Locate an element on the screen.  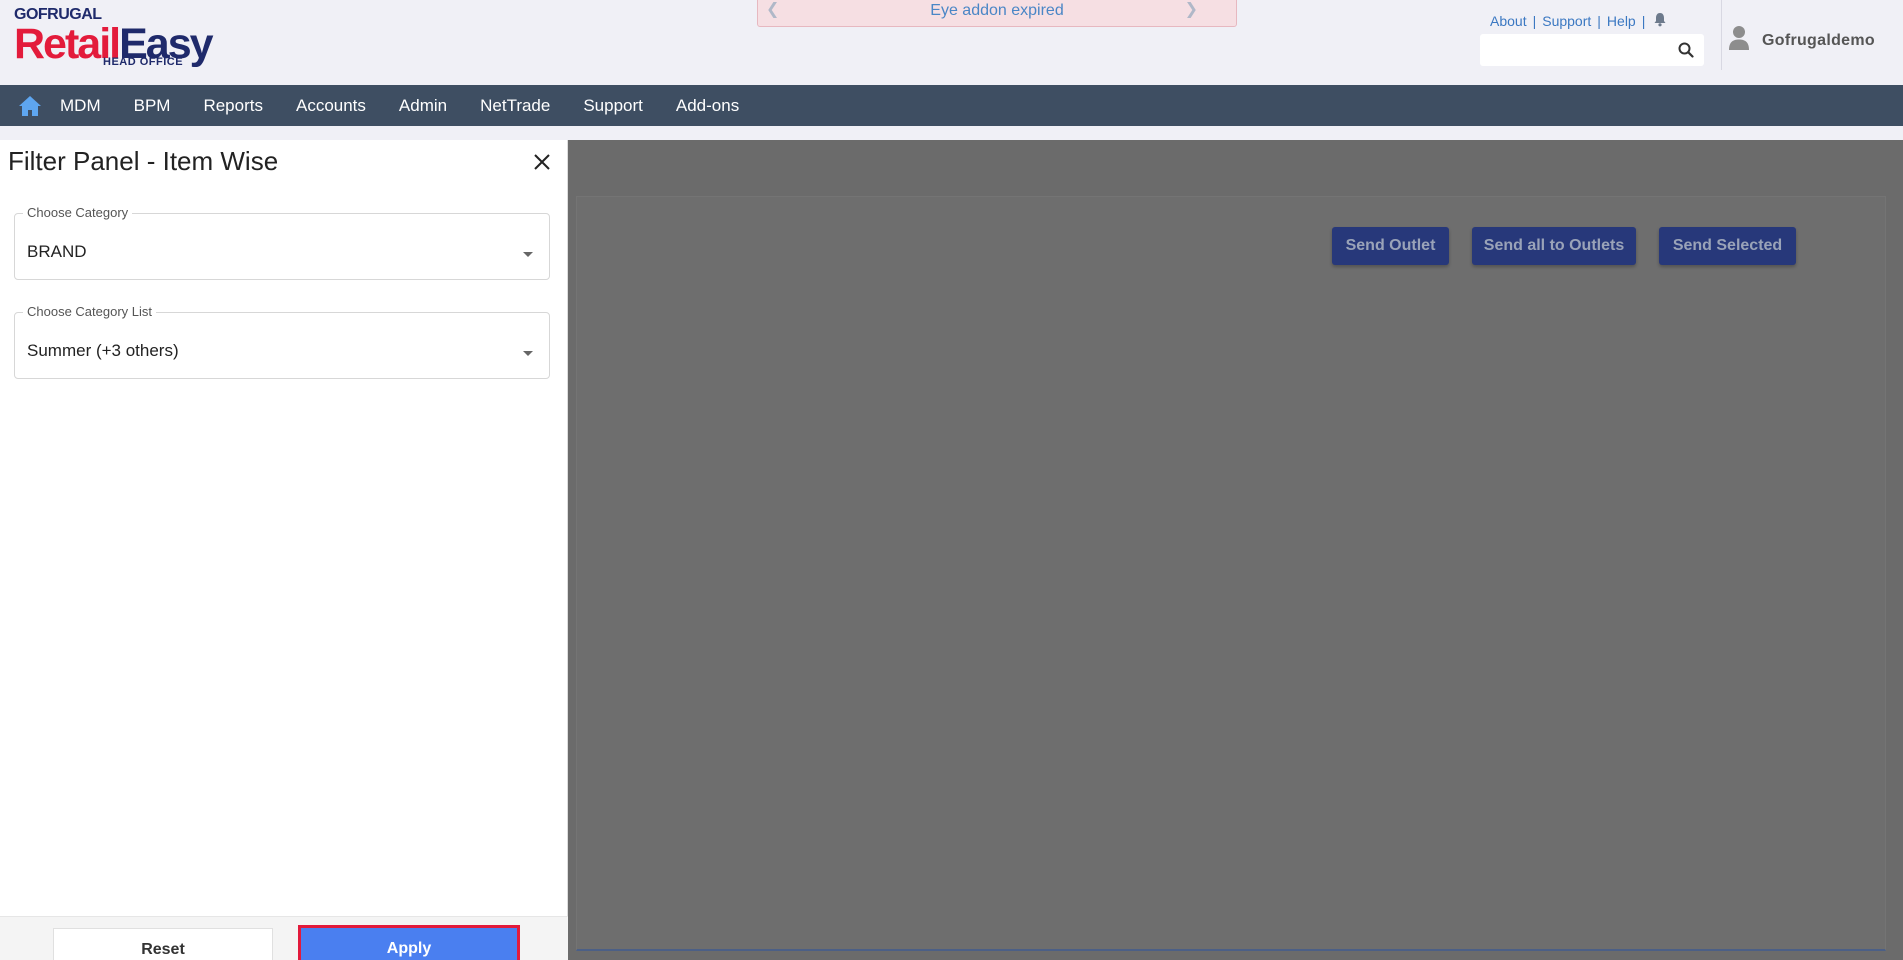
search-input is located at coordinates (1570, 50).